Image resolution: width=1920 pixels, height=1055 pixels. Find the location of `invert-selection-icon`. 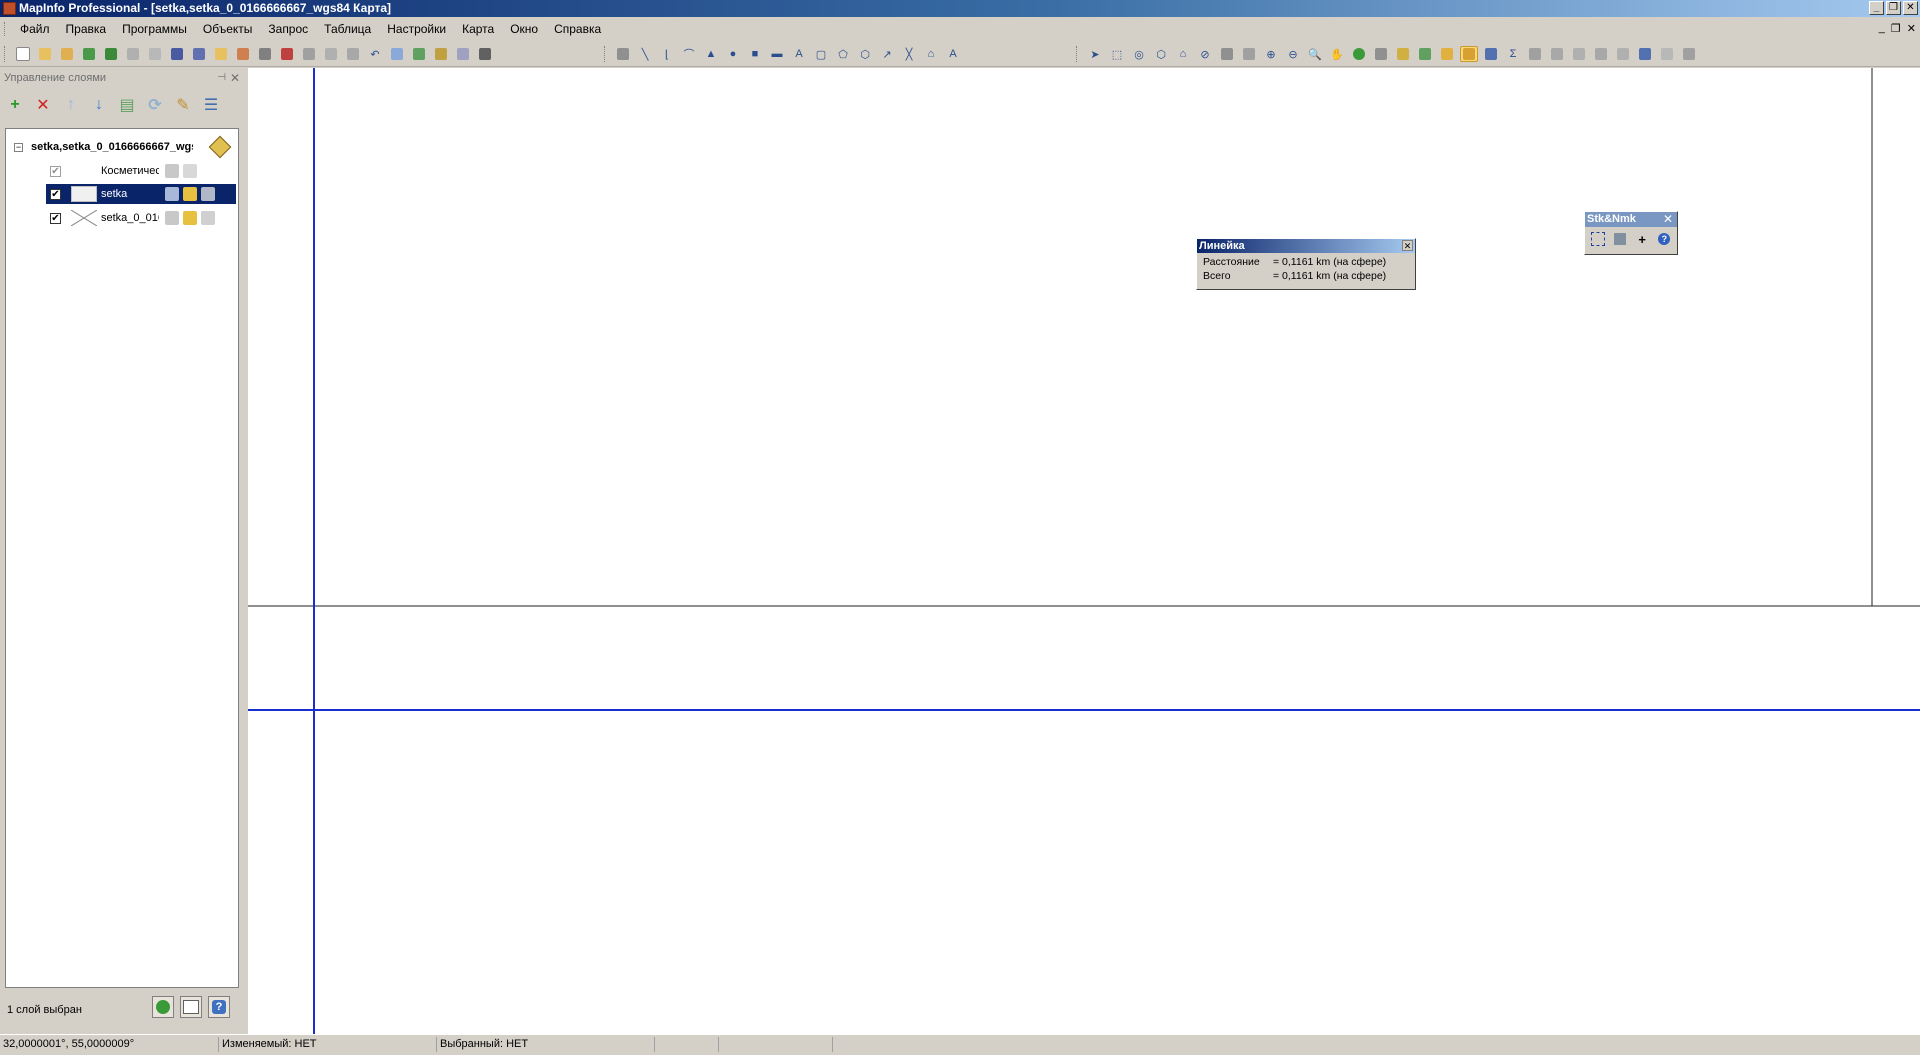

invert-selection-icon is located at coordinates (1227, 54).